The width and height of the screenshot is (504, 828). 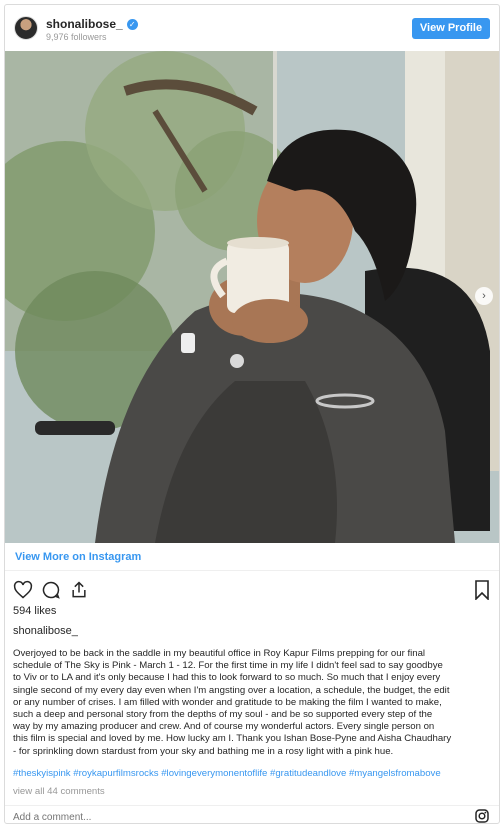 I want to click on verified-badge-icon: ✓, so click(x=132, y=24).